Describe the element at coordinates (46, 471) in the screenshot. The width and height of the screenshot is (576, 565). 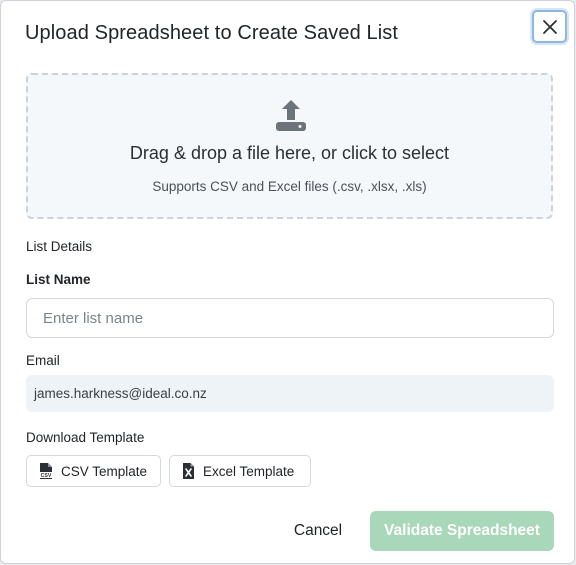
I see `csv-file-icon: CSV` at that location.